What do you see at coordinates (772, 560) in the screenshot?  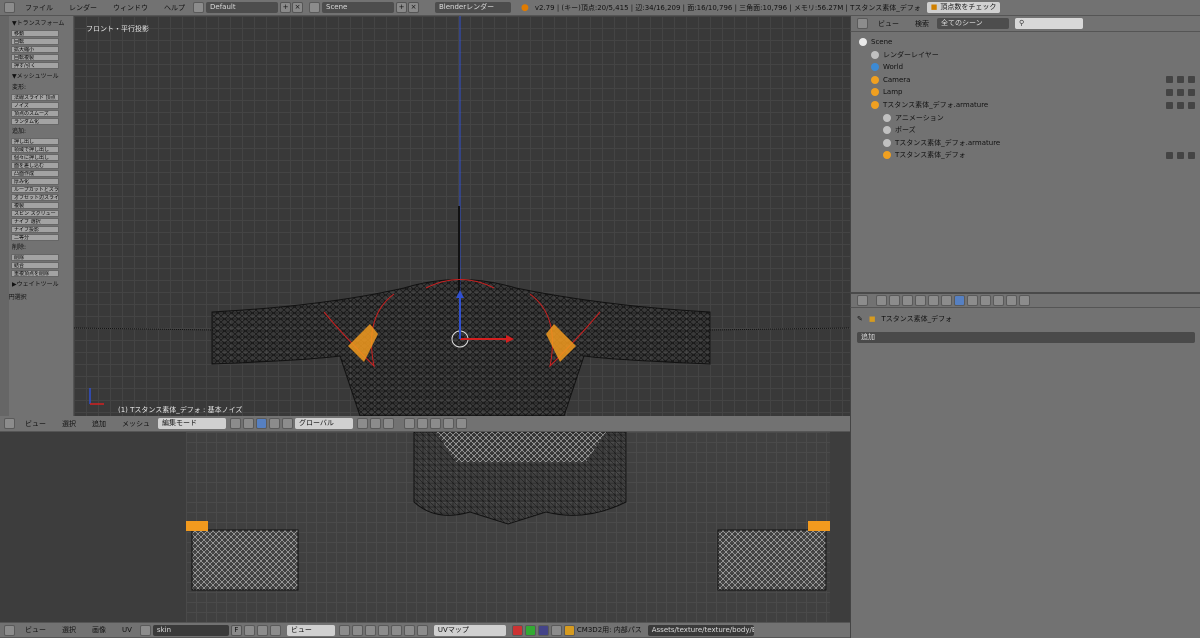 I see `uv-arm-right-island` at bounding box center [772, 560].